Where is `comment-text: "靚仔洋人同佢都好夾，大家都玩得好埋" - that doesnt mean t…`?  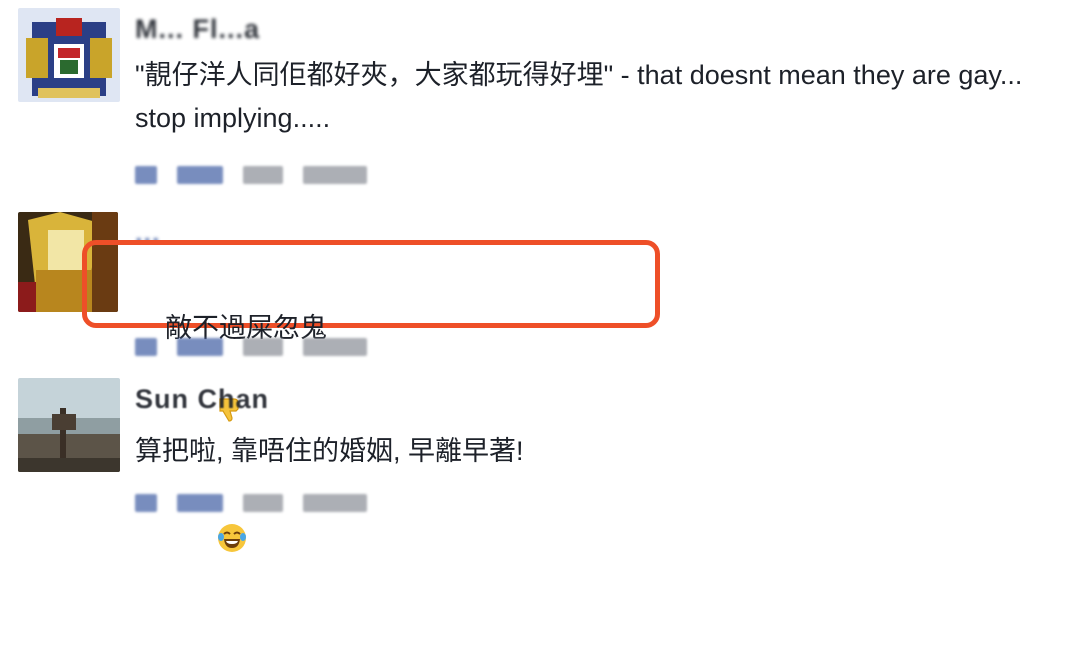
comment-text: "靚仔洋人同佢都好夾，大家都玩得好埋" - that doesnt mean t… is located at coordinates (582, 96).